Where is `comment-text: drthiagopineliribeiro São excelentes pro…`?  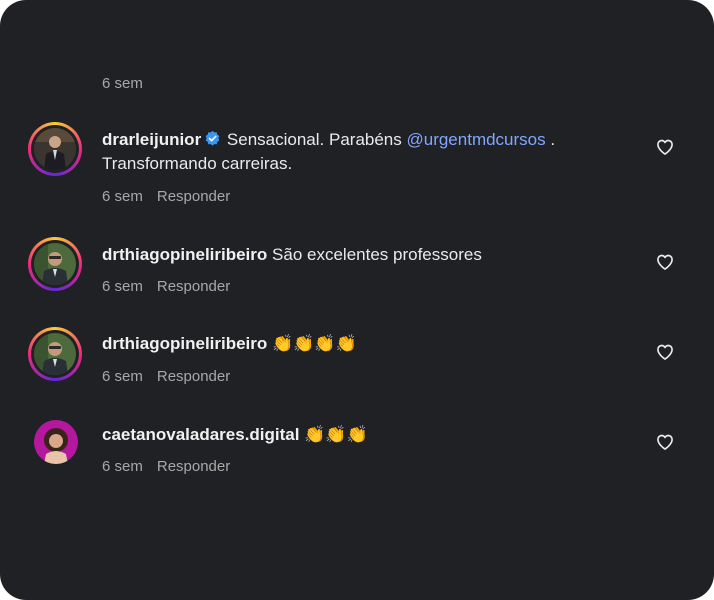
comment-text: drthiagopineliribeiro São excelentes pro… is located at coordinates (372, 255).